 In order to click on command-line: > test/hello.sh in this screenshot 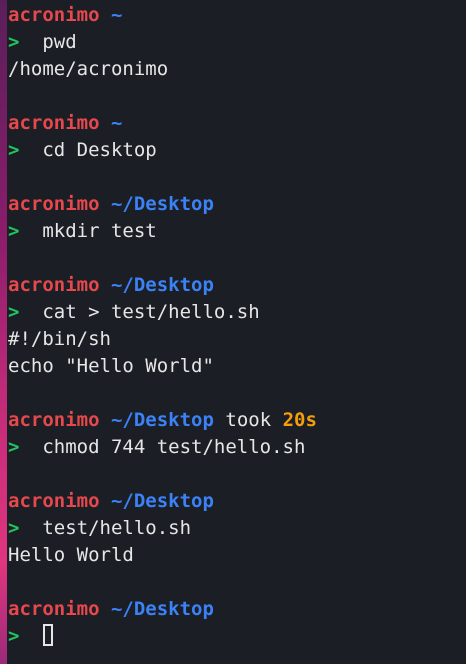, I will do `click(237, 528)`.